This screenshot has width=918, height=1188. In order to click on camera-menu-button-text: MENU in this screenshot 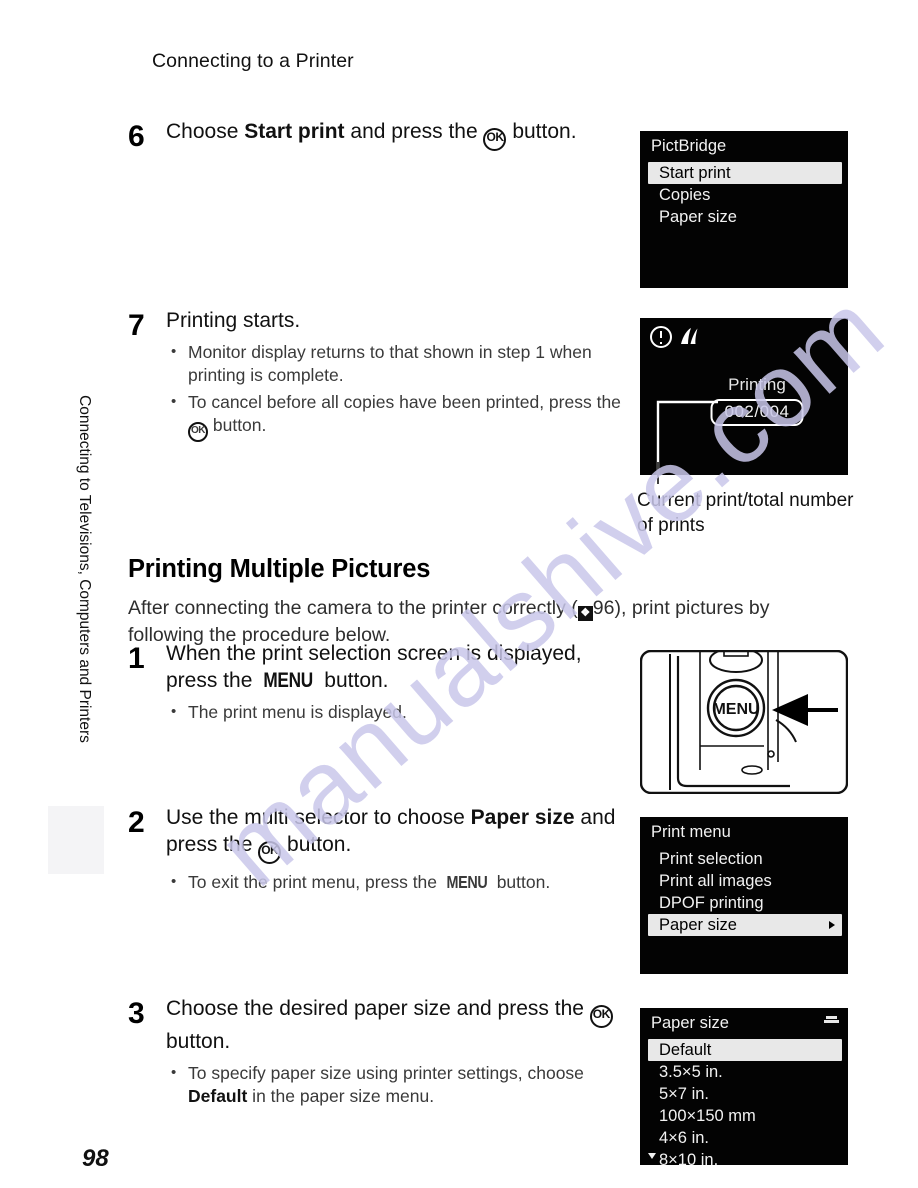, I will do `click(735, 709)`.